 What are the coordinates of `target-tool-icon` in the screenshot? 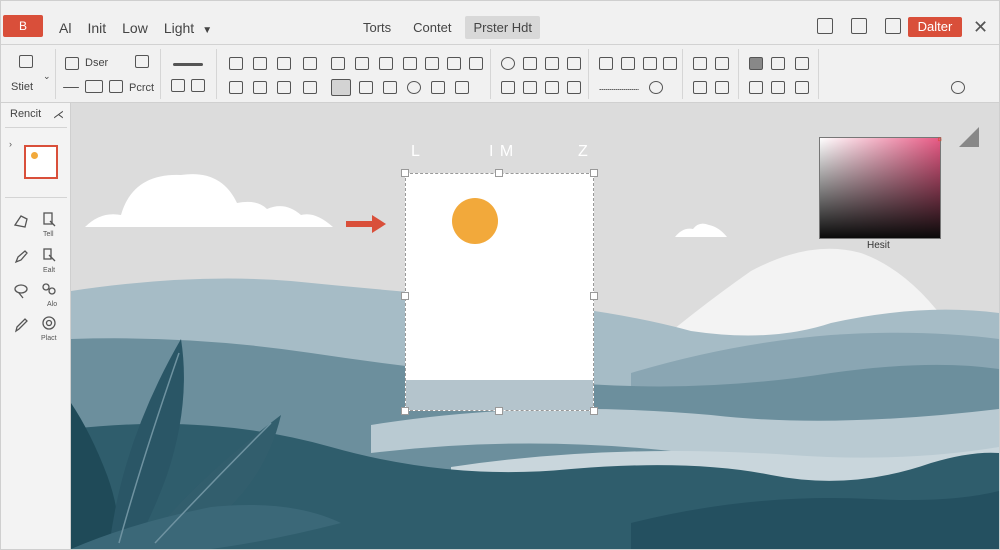 It's located at (49, 323).